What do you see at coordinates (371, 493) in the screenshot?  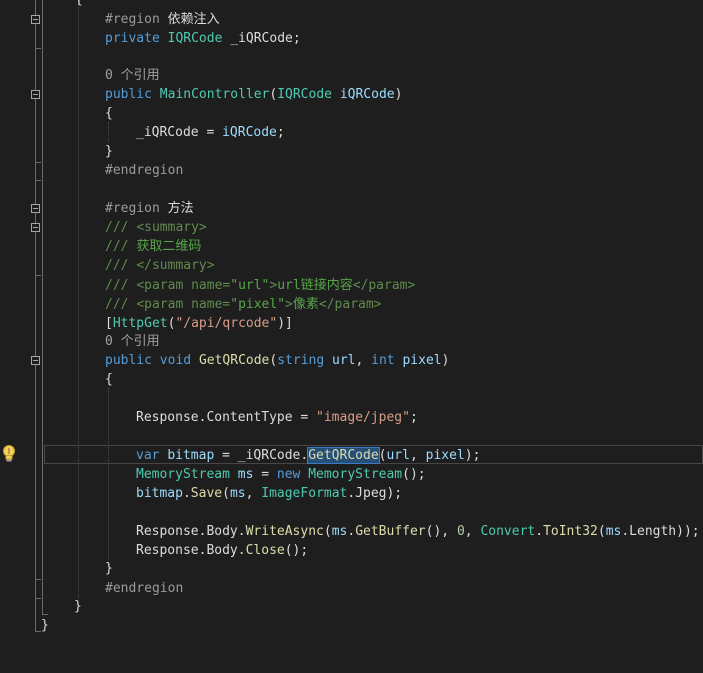 I see `token: Jpeg` at bounding box center [371, 493].